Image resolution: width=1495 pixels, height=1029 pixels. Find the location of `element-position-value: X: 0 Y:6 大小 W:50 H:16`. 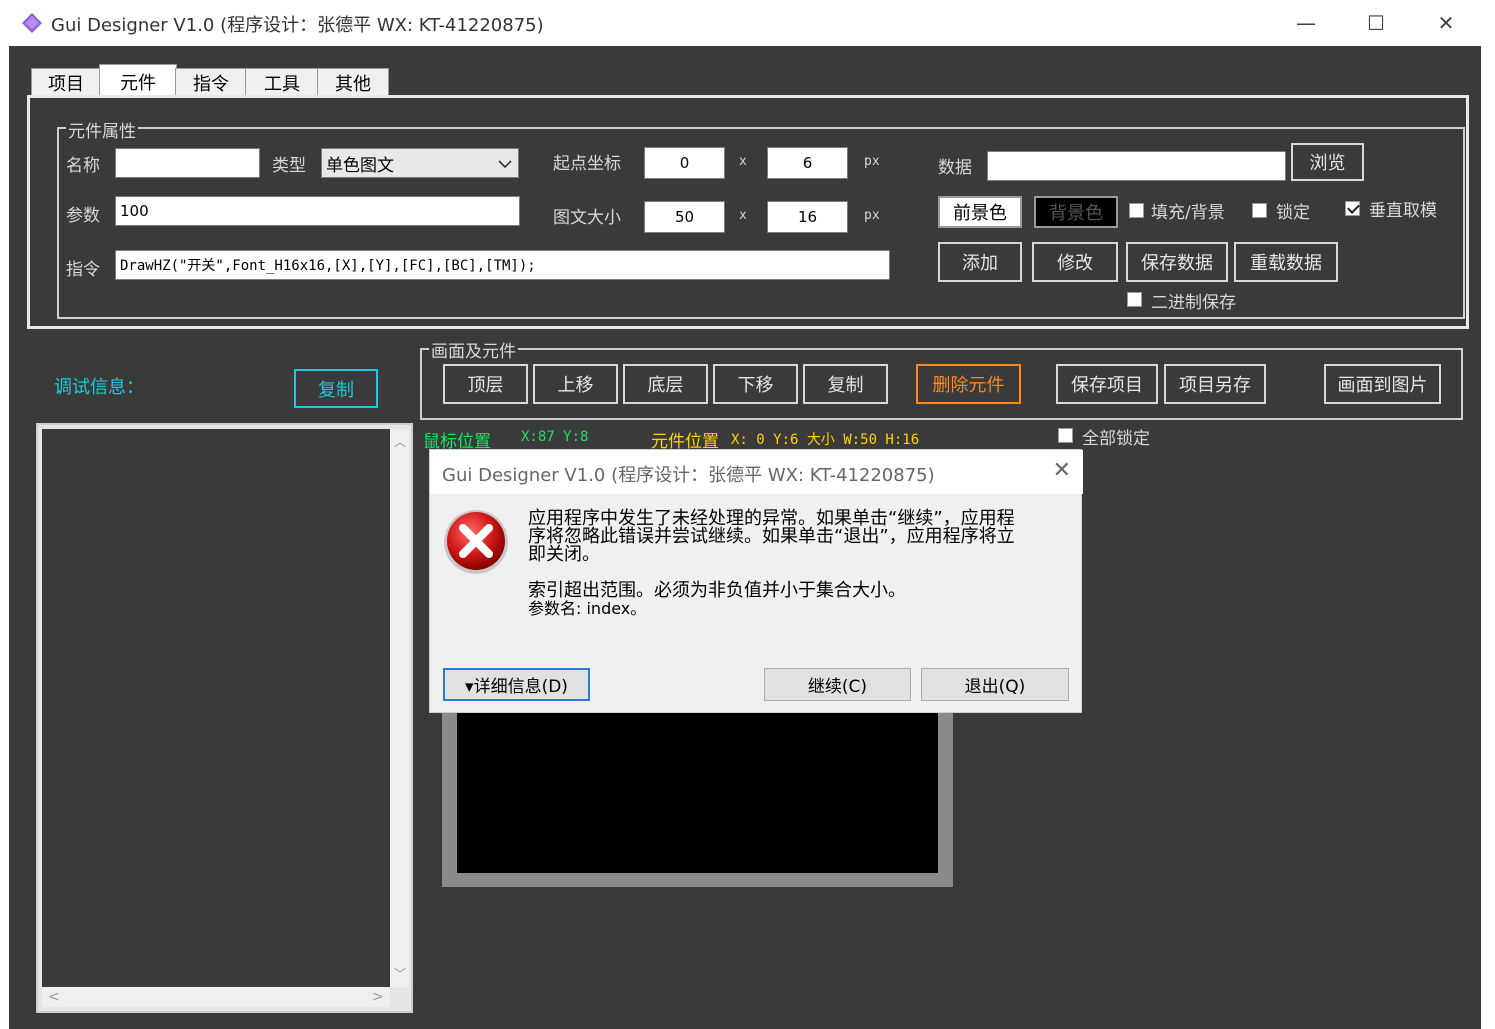

element-position-value: X: 0 Y:6 大小 W:50 H:16 is located at coordinates (825, 440).